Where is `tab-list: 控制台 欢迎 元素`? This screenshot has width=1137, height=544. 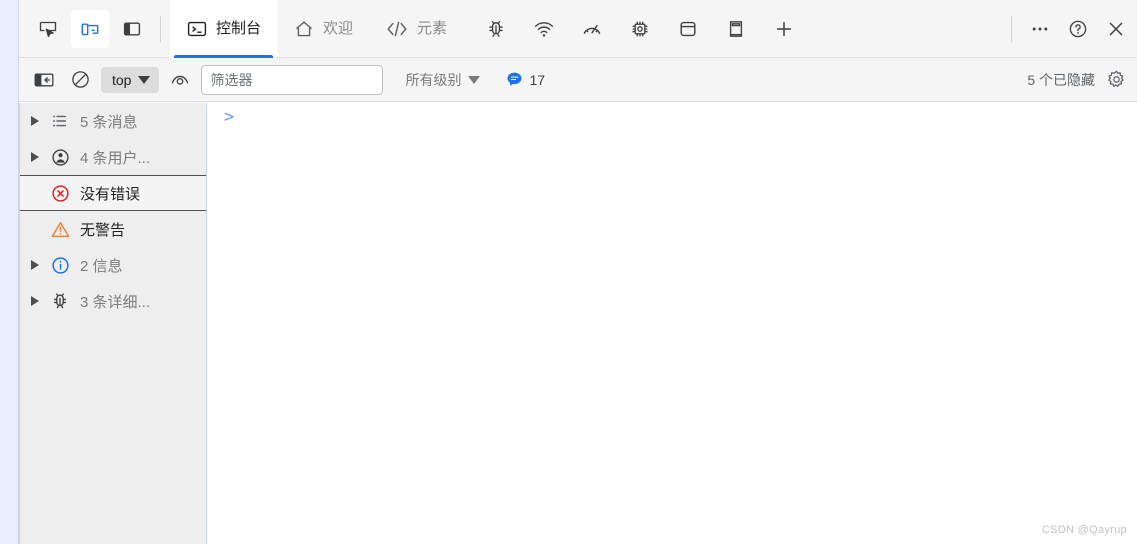 tab-list: 控制台 欢迎 元素 is located at coordinates (316, 29).